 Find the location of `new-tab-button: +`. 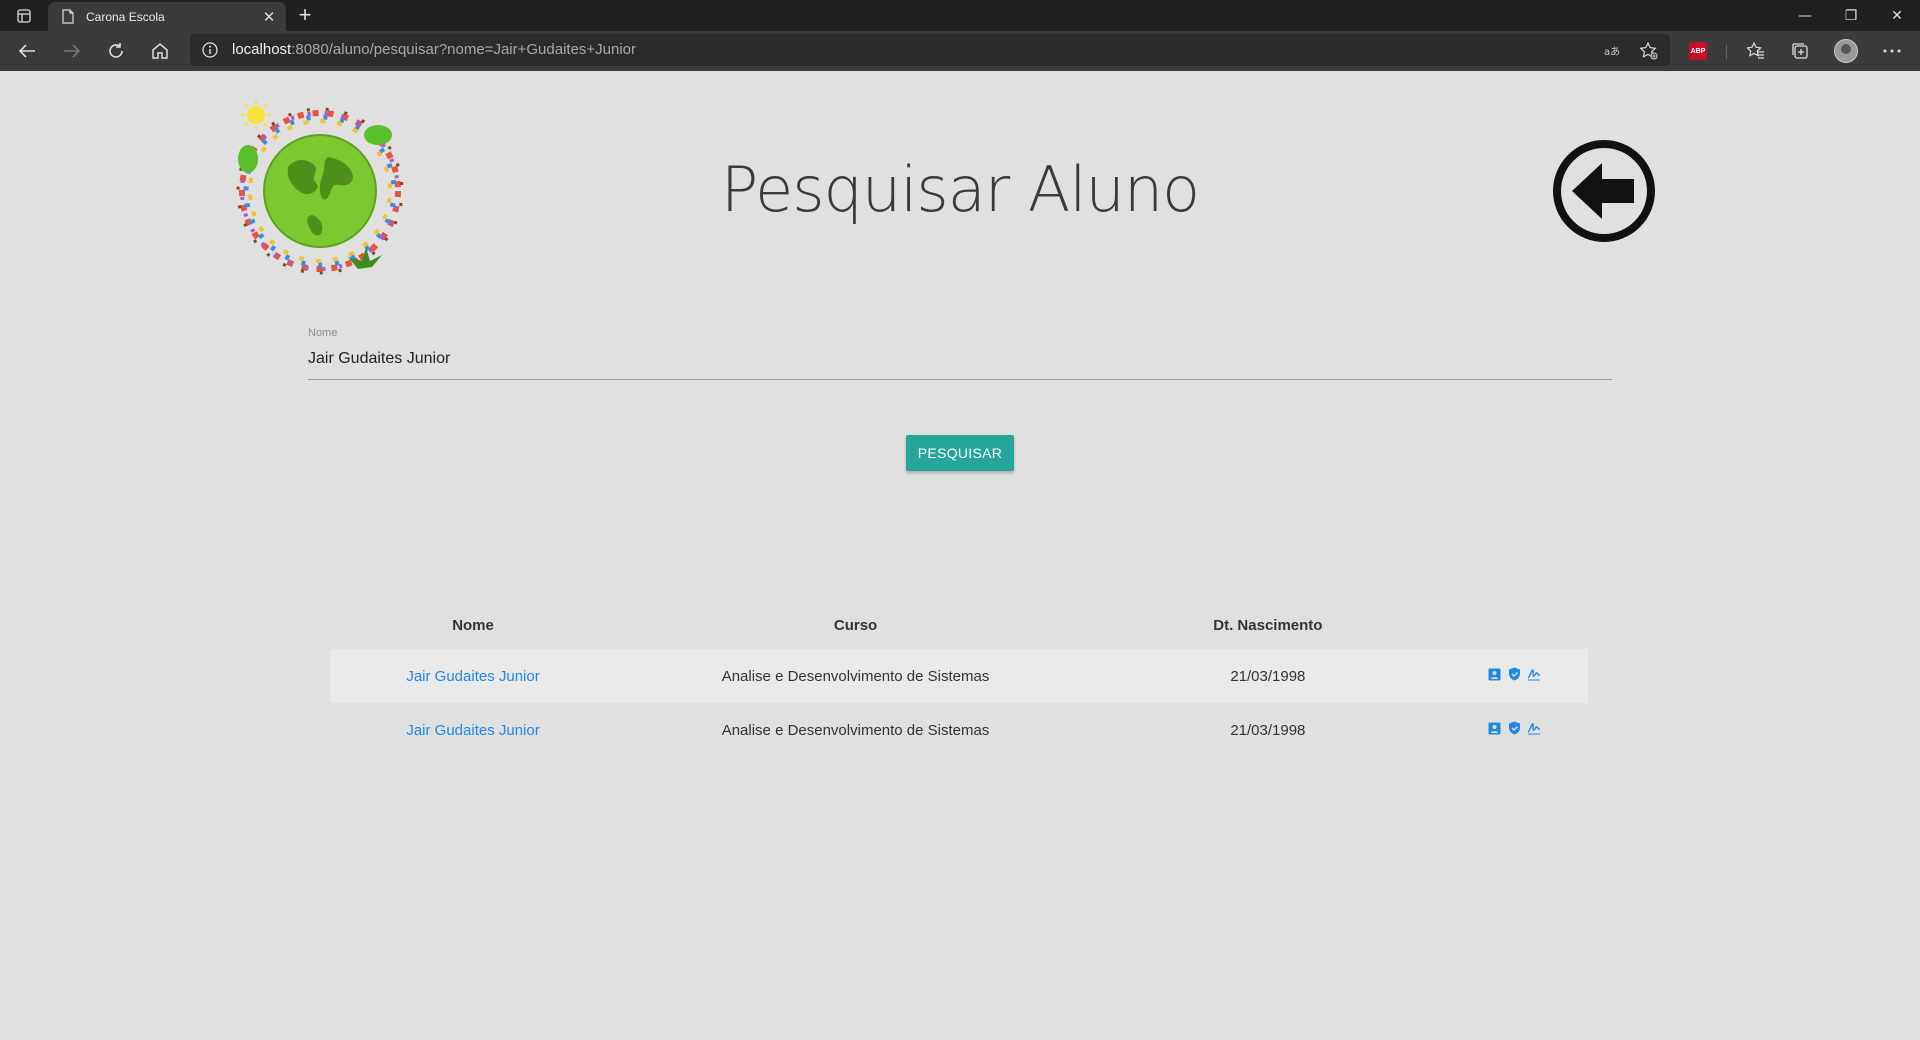

new-tab-button: + is located at coordinates (305, 16).